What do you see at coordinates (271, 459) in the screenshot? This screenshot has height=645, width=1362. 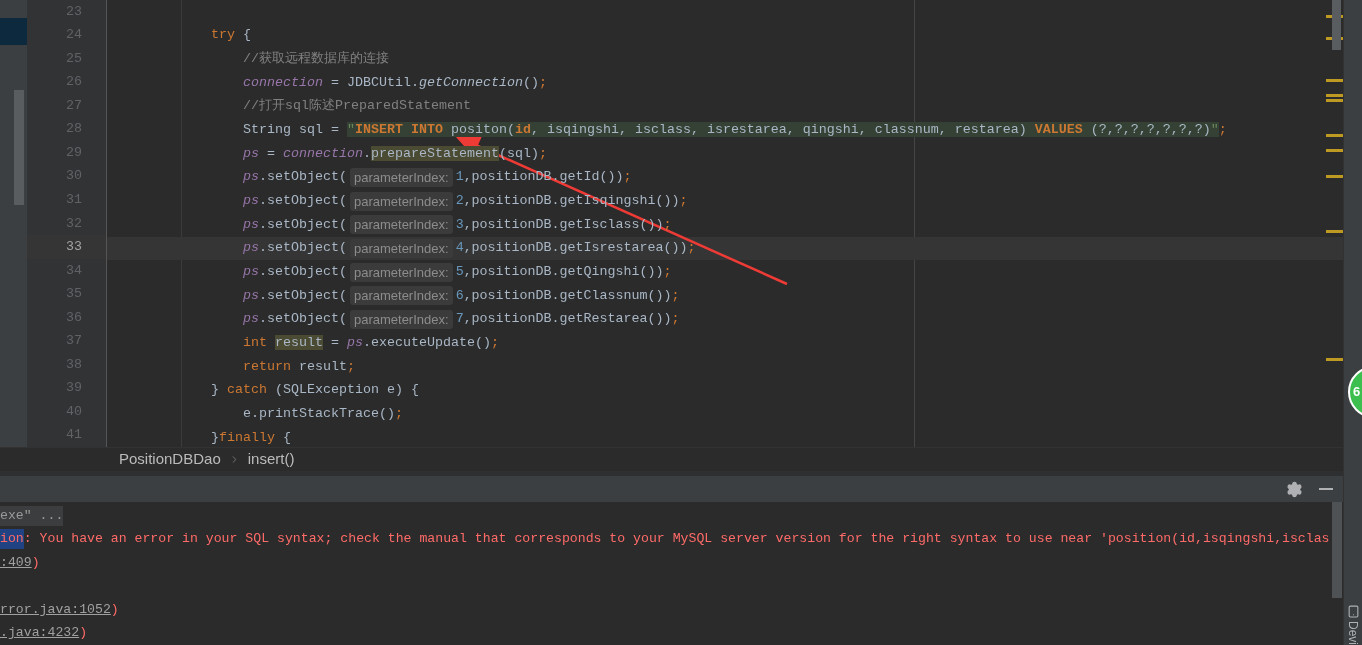 I see `breadcrumb: insert()` at bounding box center [271, 459].